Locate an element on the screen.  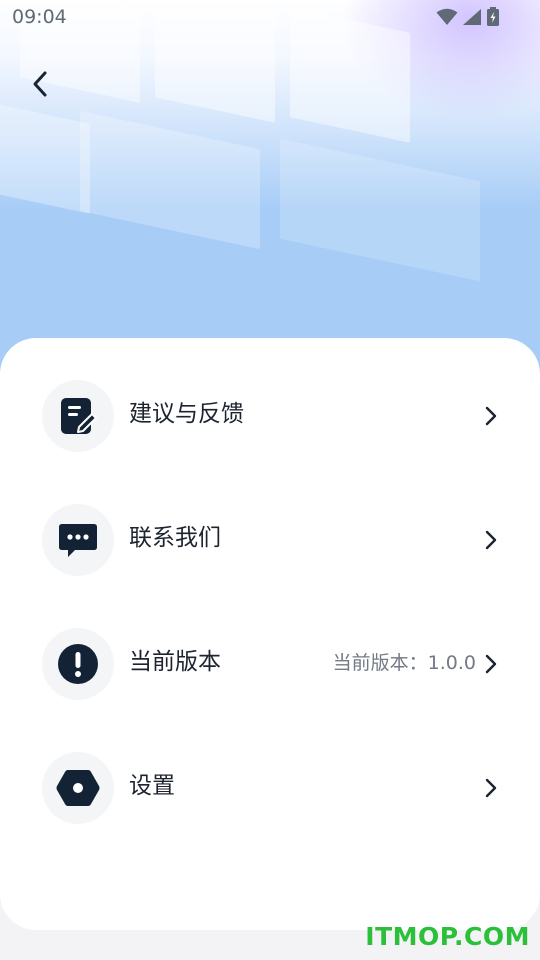
edit-note-icon is located at coordinates (79, 416).